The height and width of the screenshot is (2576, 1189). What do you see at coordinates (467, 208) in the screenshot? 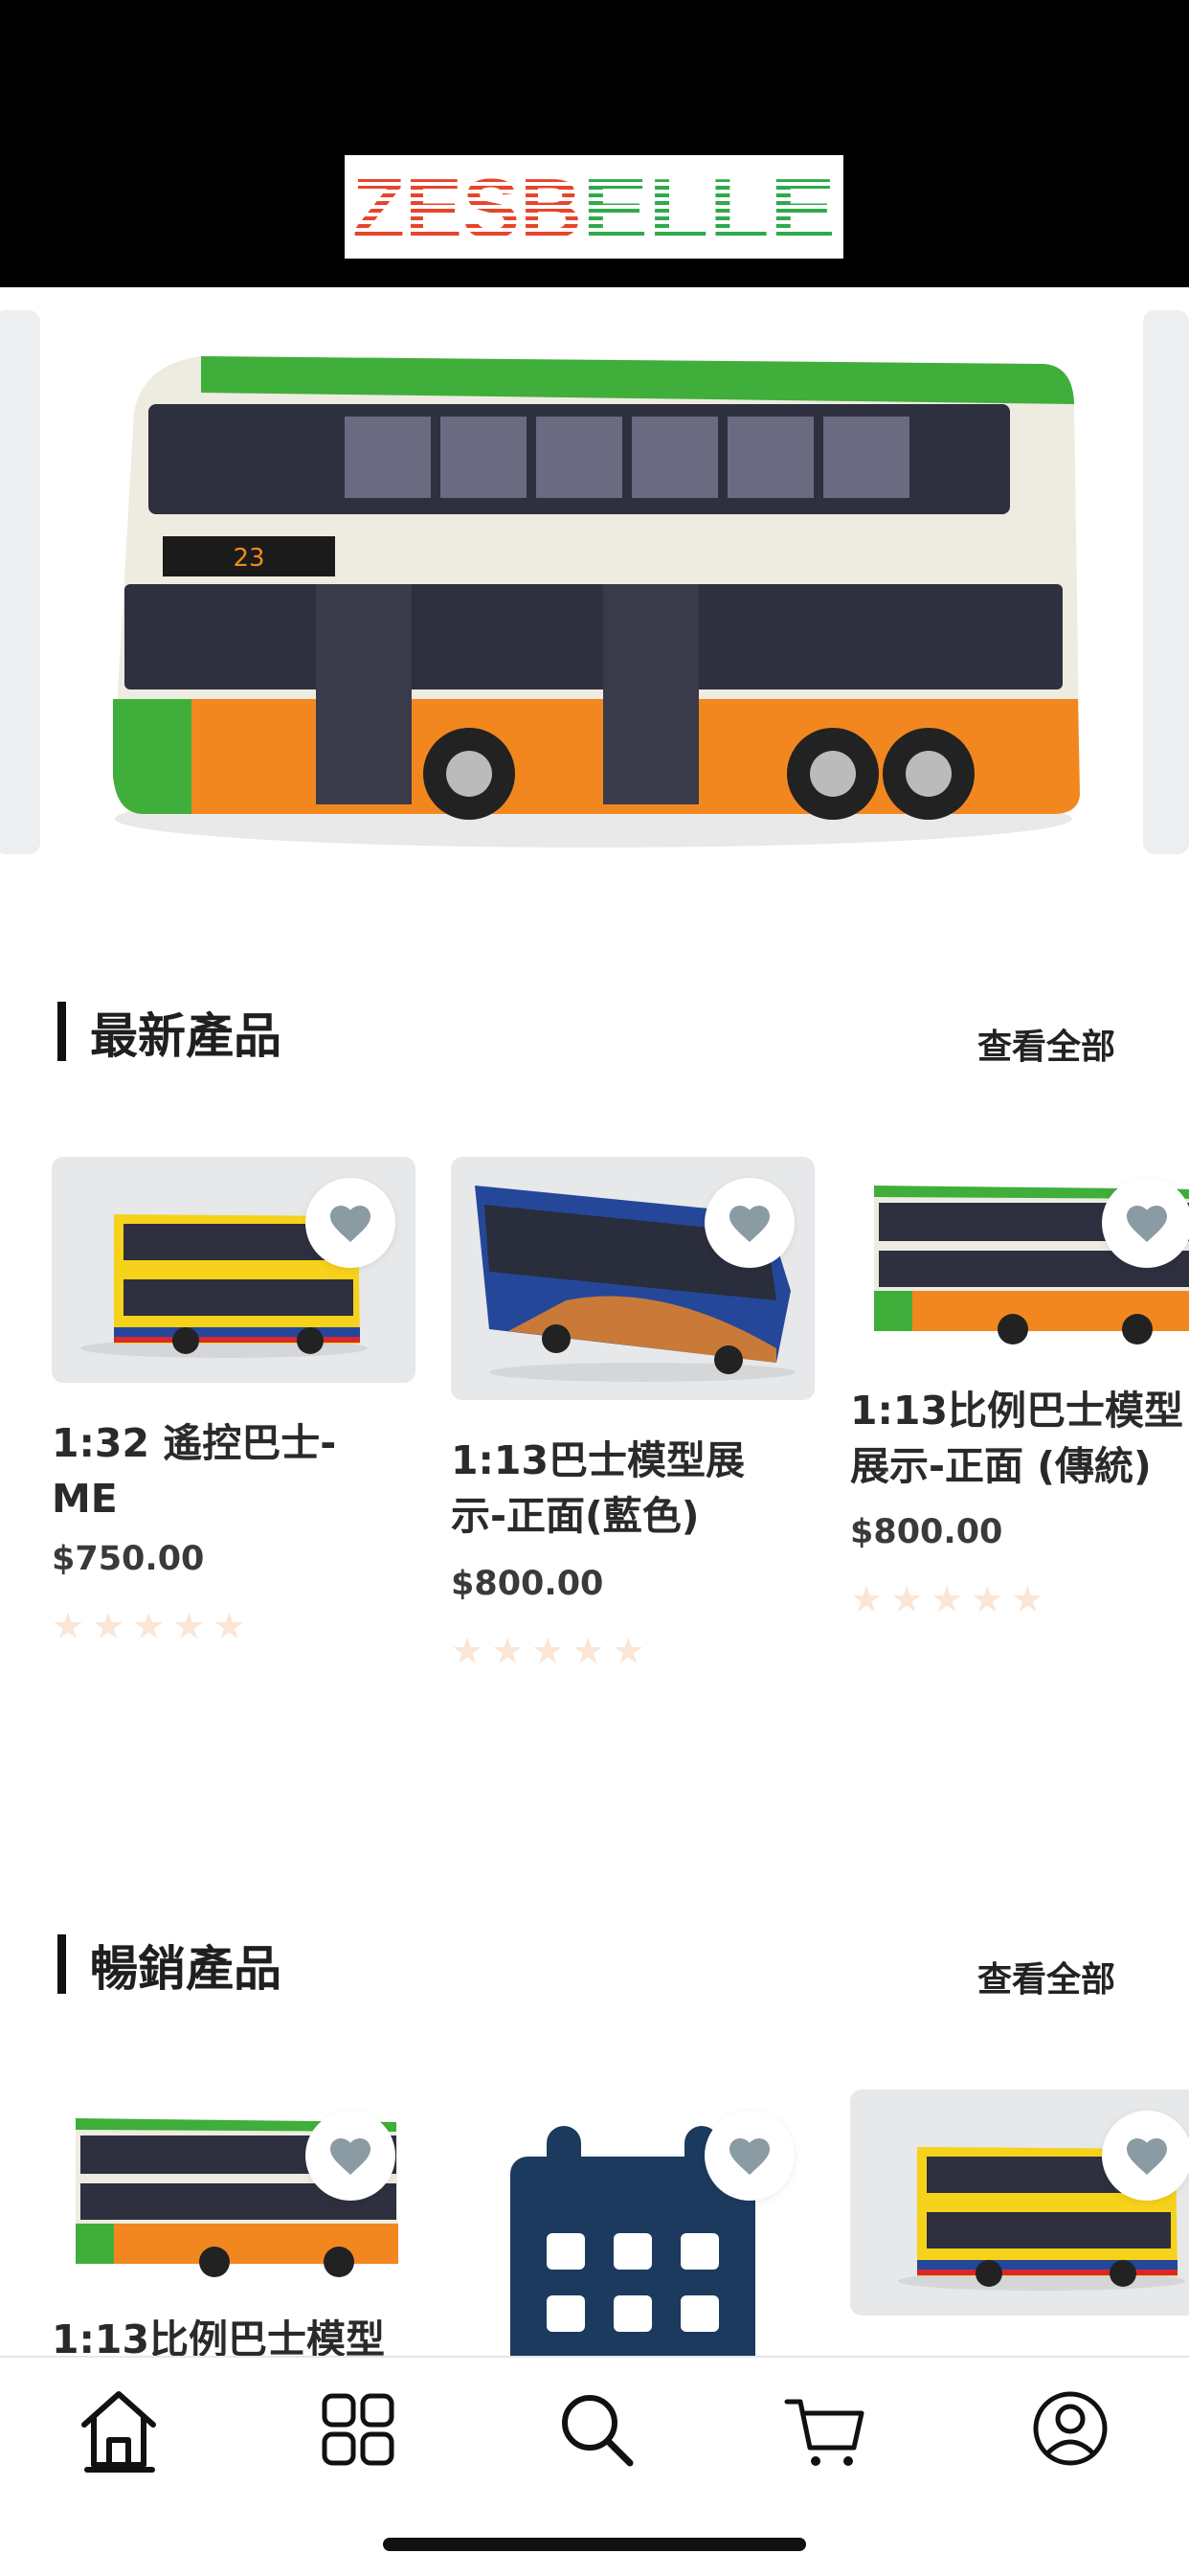
I see `svg-text: ZESB` at bounding box center [467, 208].